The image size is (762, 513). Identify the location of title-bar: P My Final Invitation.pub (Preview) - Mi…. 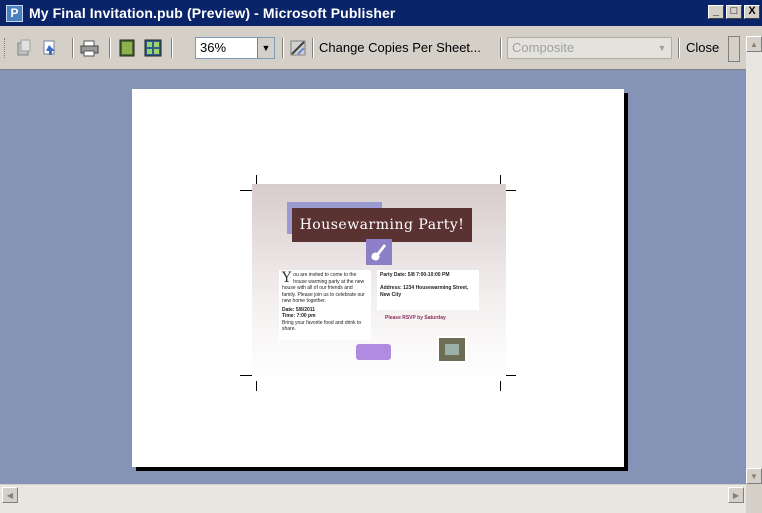
(381, 13).